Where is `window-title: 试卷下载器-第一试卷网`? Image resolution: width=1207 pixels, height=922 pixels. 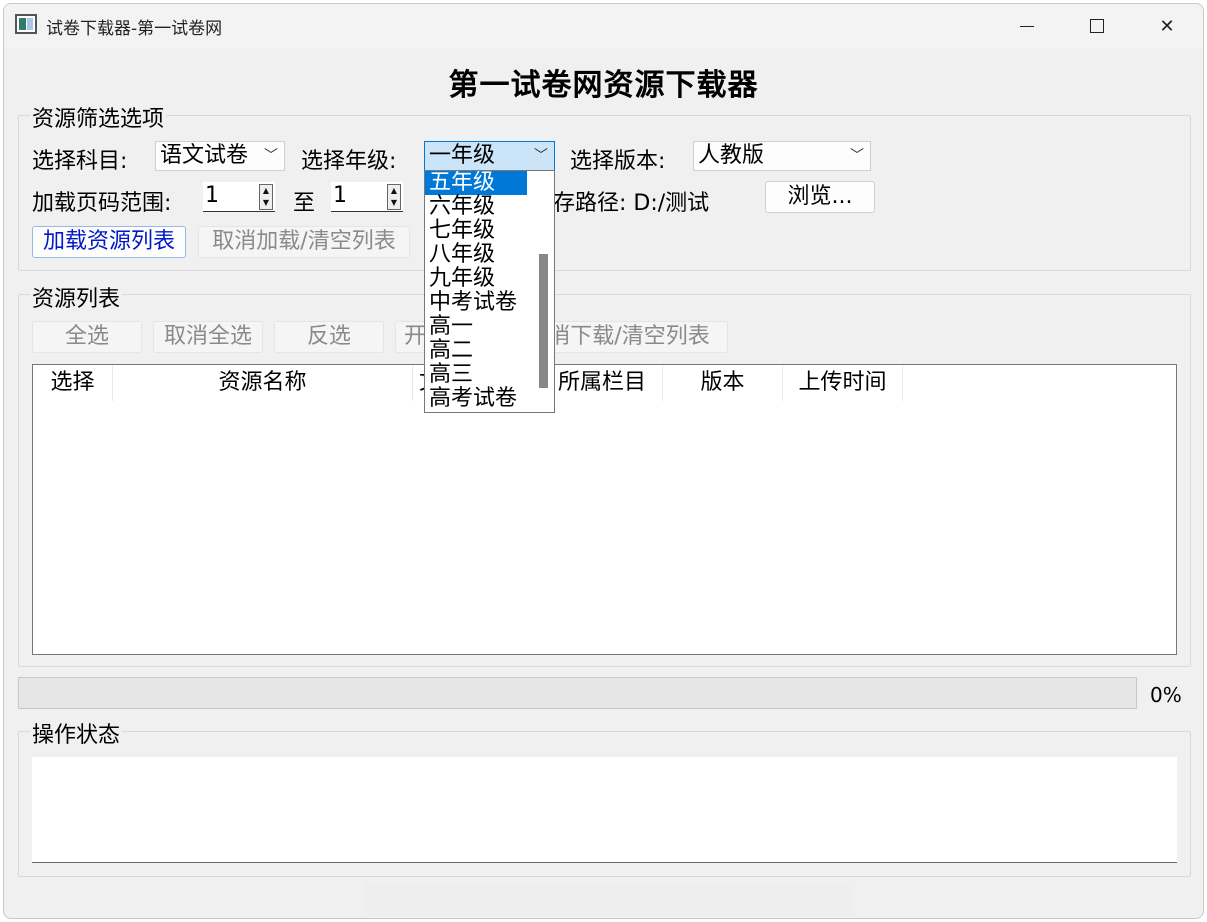 window-title: 试卷下载器-第一试卷网 is located at coordinates (134, 29).